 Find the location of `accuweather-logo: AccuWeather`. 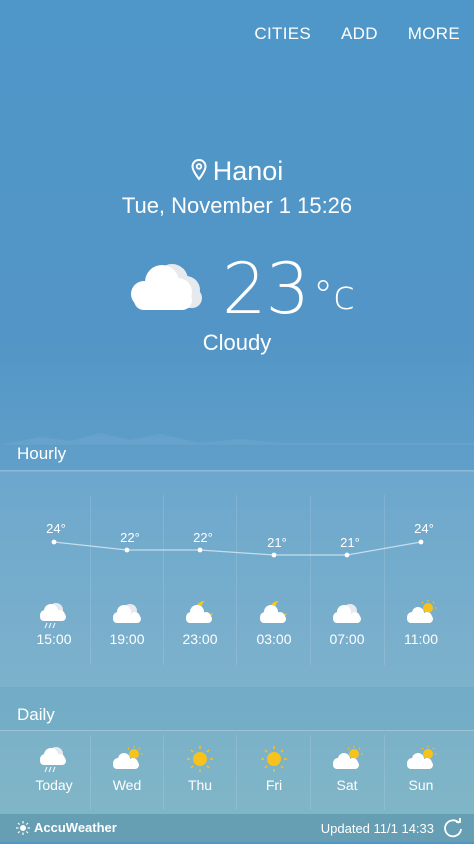

accuweather-logo: AccuWeather is located at coordinates (66, 827).